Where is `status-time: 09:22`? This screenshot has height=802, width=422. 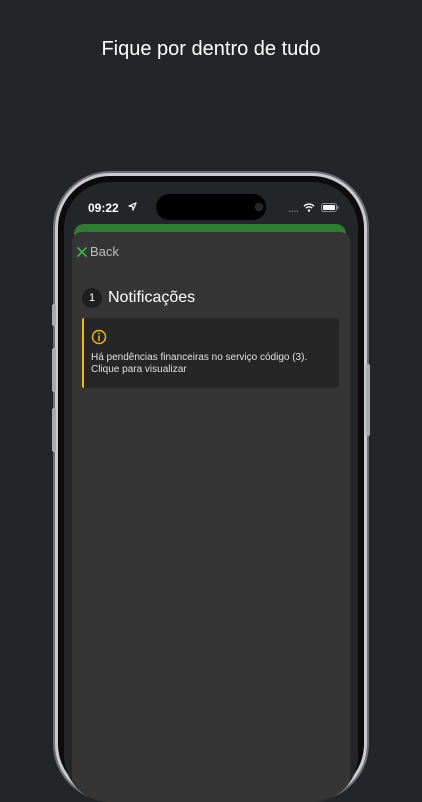 status-time: 09:22 is located at coordinates (103, 208).